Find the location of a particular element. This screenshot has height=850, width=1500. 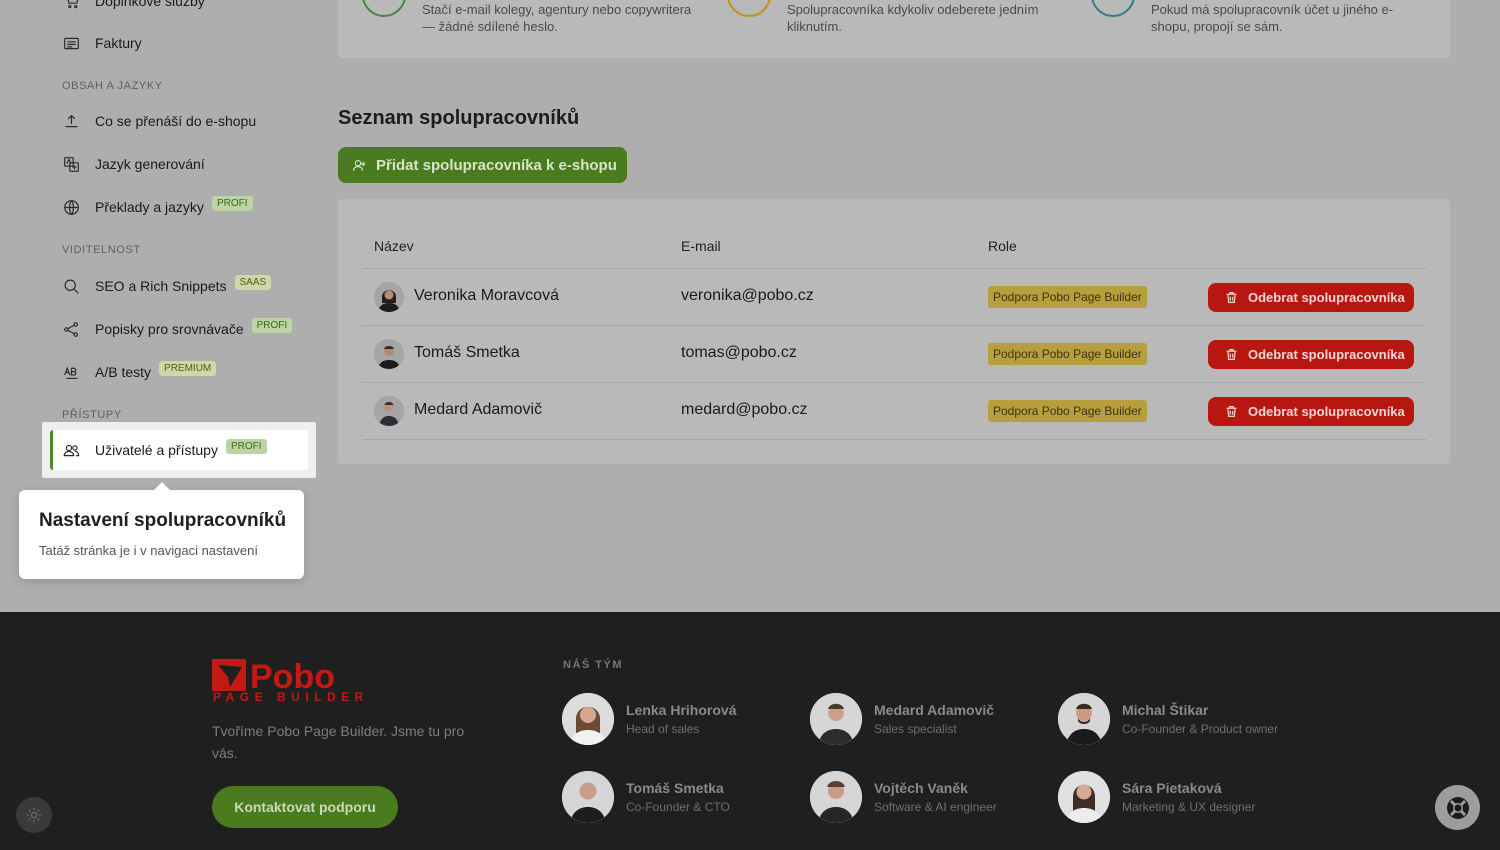

sidebar-item-label: Popisky pro srovnávače is located at coordinates (169, 329).